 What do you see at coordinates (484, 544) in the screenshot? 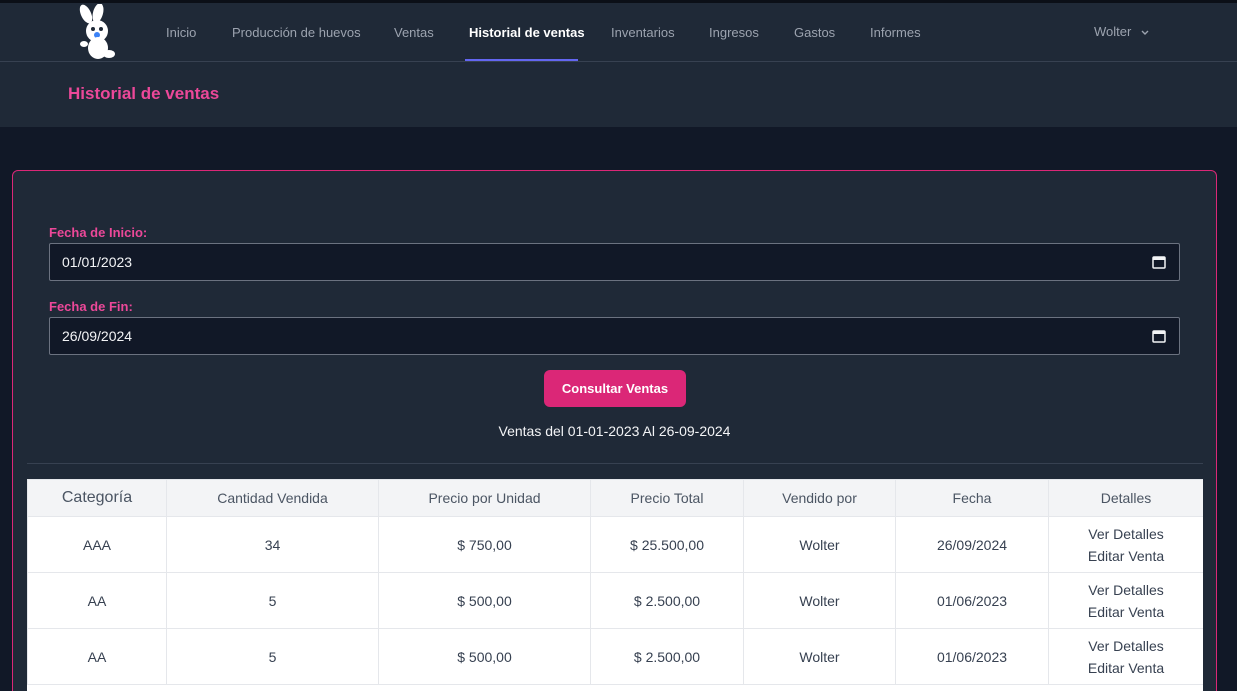
I see `cell-precio-unidad: $ 750,00` at bounding box center [484, 544].